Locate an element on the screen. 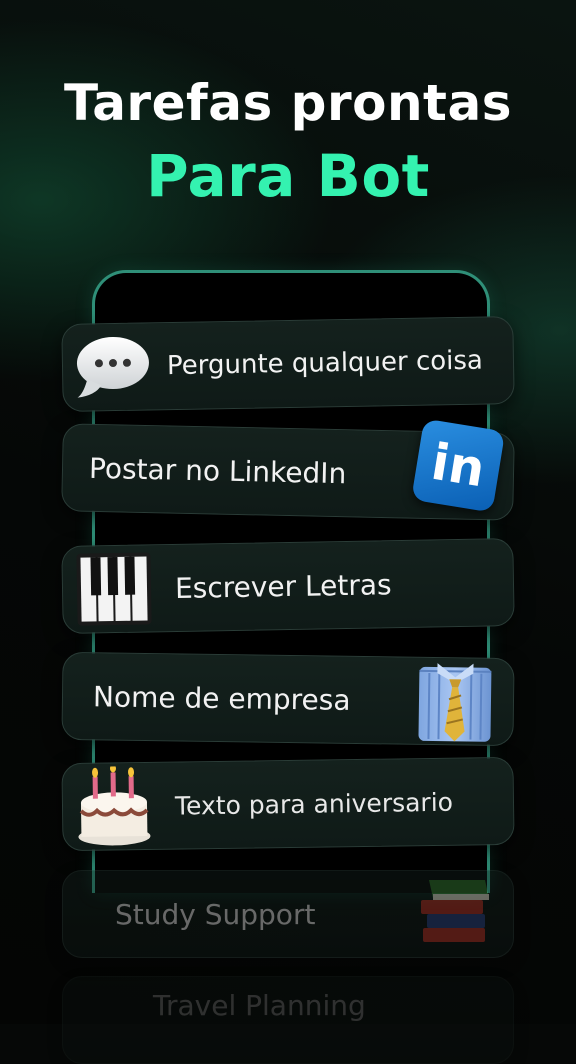 This screenshot has width=576, height=1064. task-card-ask-anything: Pergunte qualquer coisa is located at coordinates (288, 364).